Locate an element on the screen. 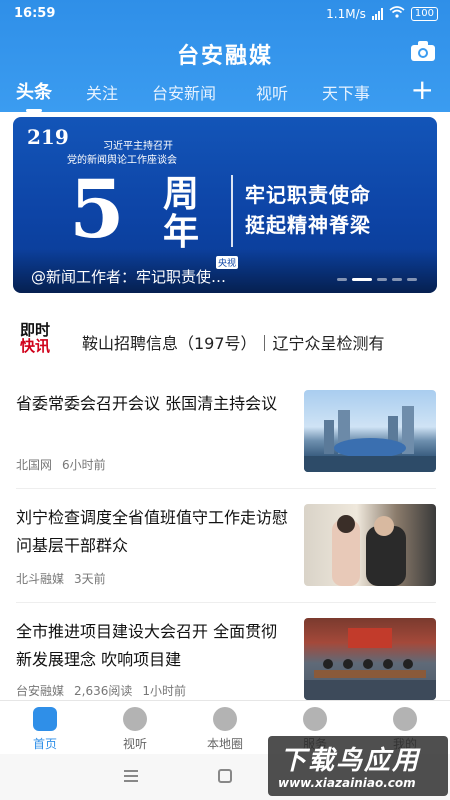  play-icon is located at coordinates (135, 719).